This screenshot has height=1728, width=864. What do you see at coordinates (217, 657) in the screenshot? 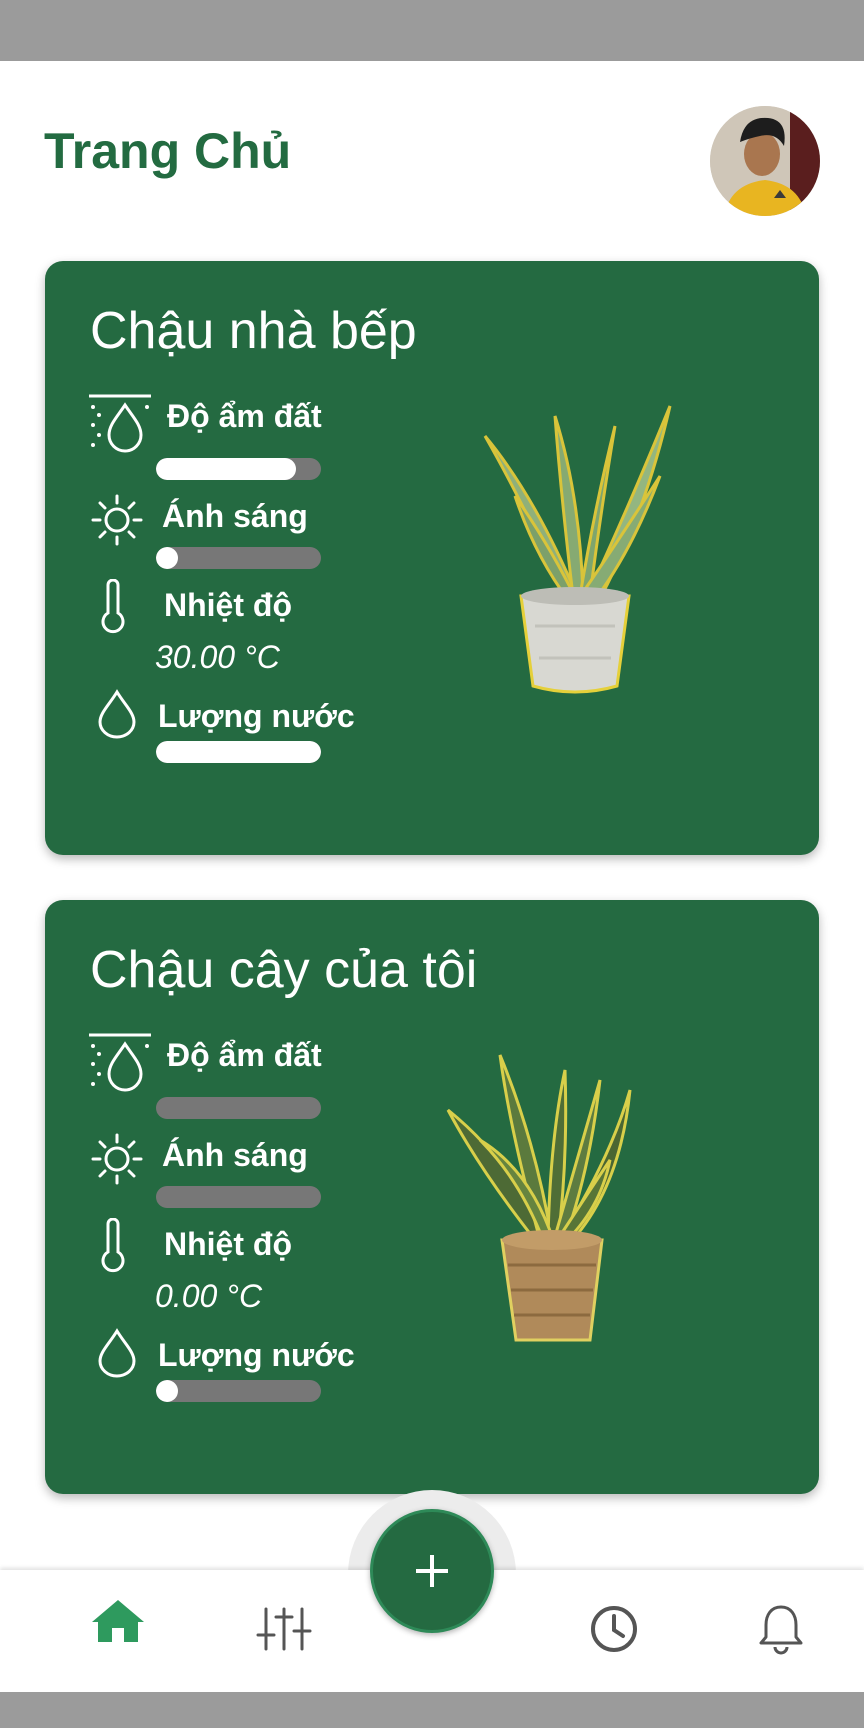
I see `temperature-value: 30.00 °C` at bounding box center [217, 657].